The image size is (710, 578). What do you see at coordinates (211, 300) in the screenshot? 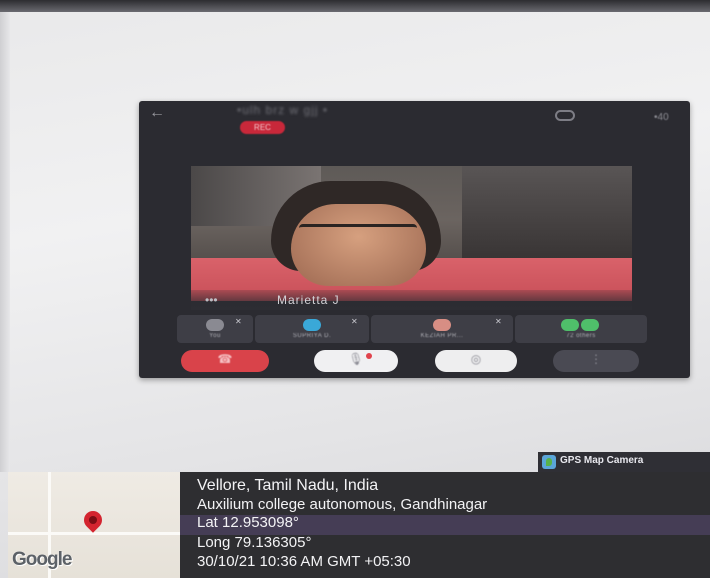
I see `speaker-options-icon: •••` at bounding box center [211, 300].